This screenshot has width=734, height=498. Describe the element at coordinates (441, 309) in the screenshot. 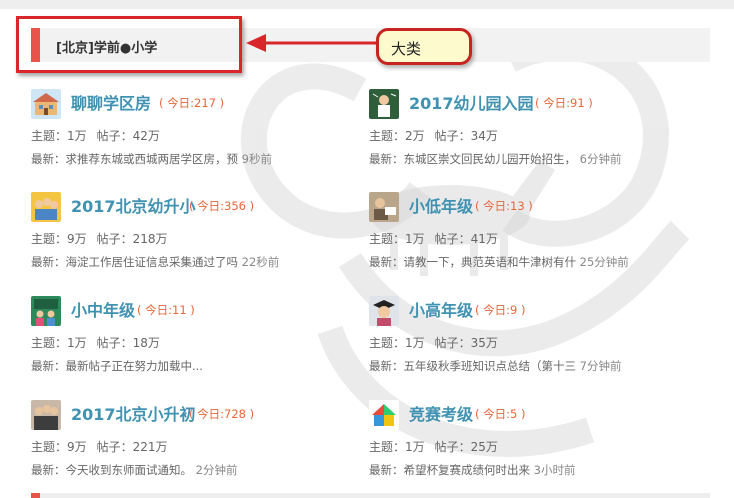

I see `forum-name: 小高年级` at that location.